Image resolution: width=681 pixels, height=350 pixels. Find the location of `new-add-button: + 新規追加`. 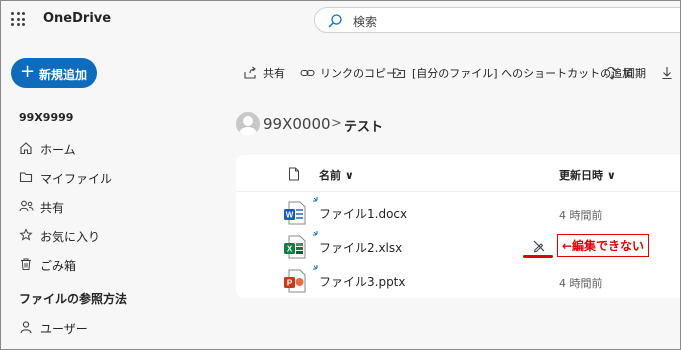

new-add-button: + 新規追加 is located at coordinates (54, 73).